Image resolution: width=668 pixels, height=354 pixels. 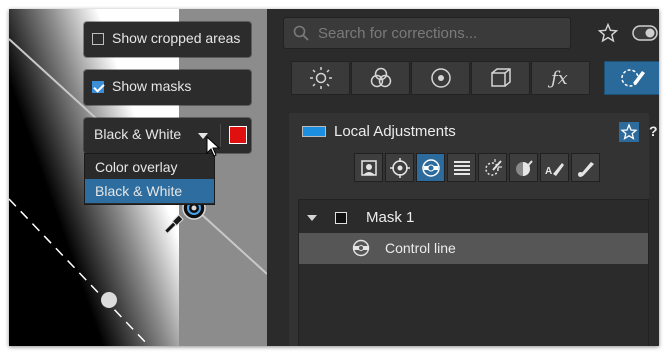 I want to click on luminosity-mask-icon, so click(x=523, y=167).